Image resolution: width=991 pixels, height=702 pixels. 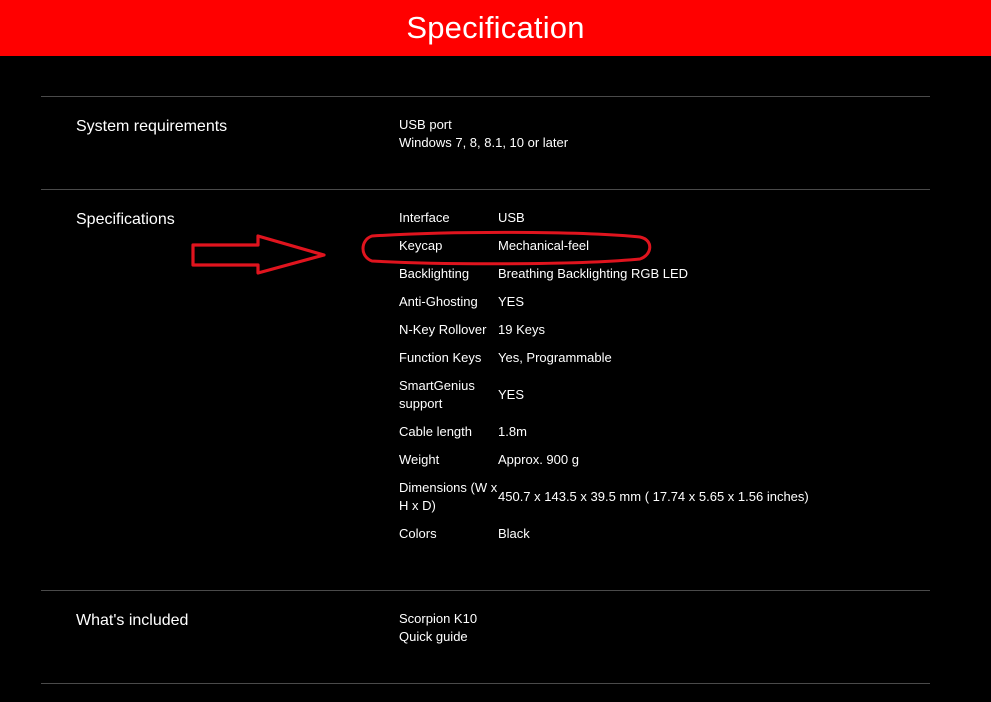 I want to click on spec-key: Function Keys, so click(x=440, y=357).